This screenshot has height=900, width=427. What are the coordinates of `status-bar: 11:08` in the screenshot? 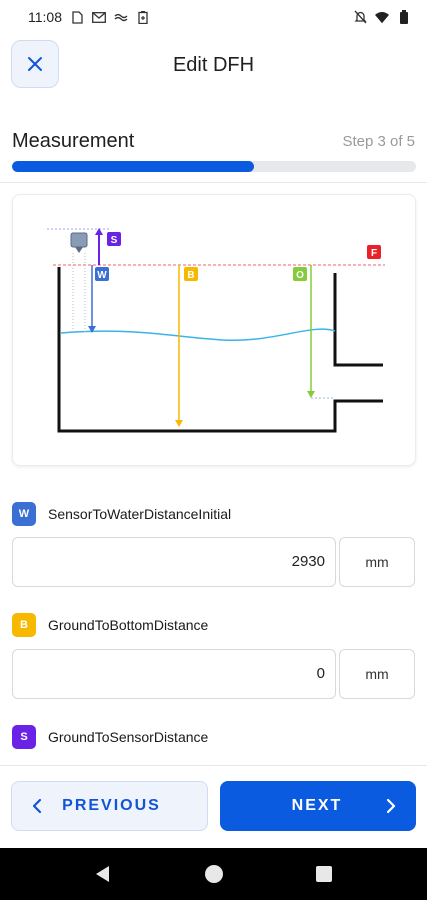 It's located at (213, 17).